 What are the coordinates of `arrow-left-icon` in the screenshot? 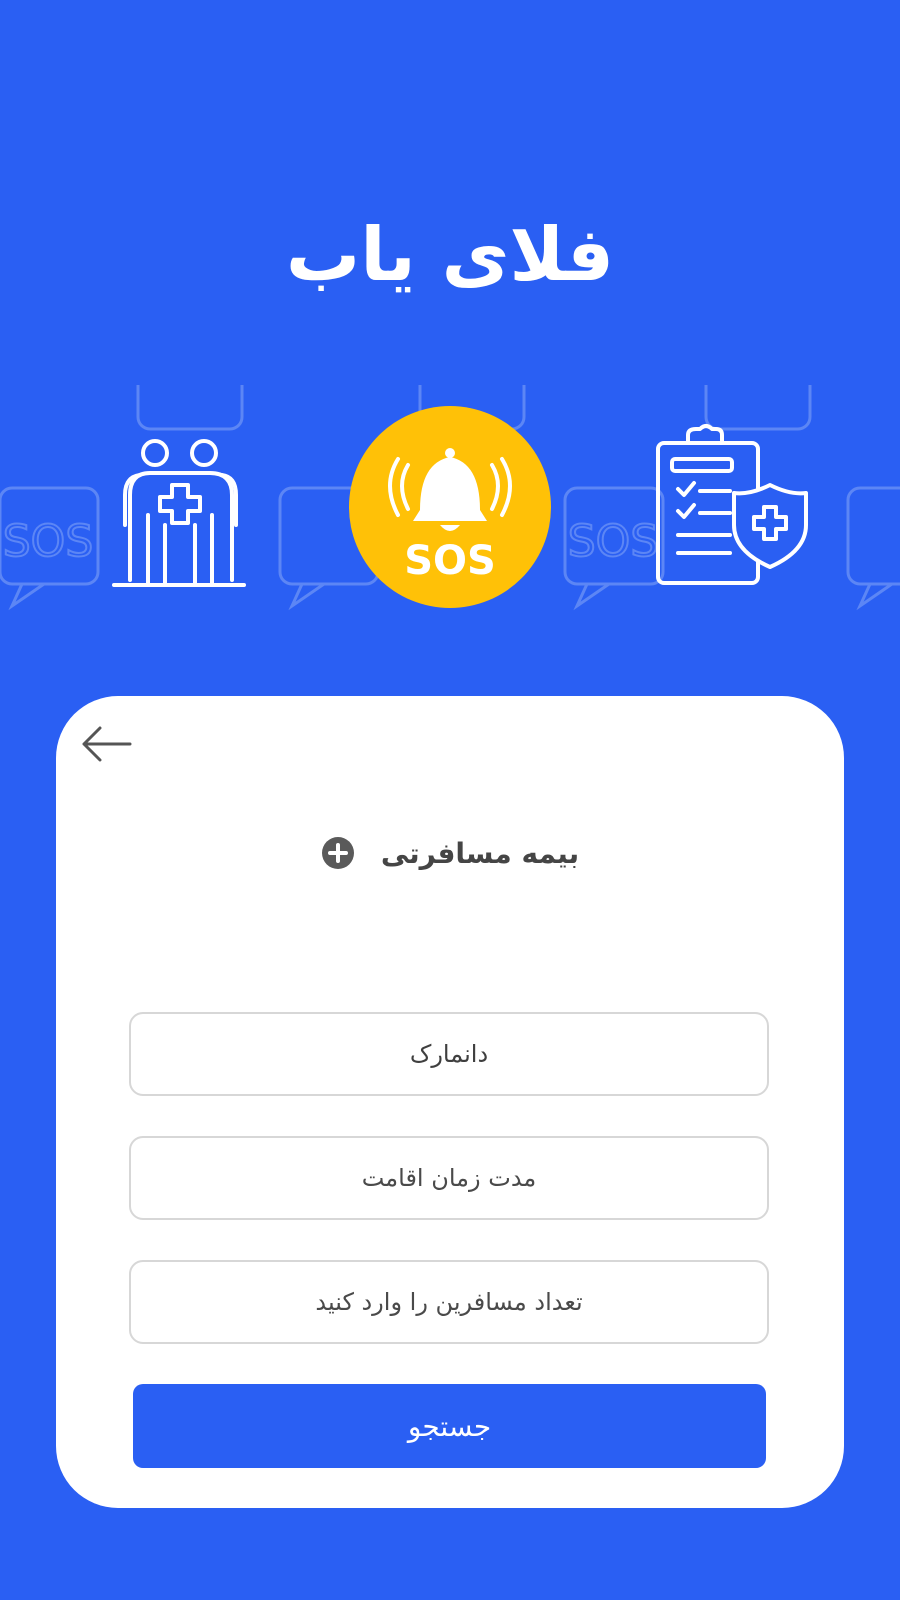 It's located at (107, 744).